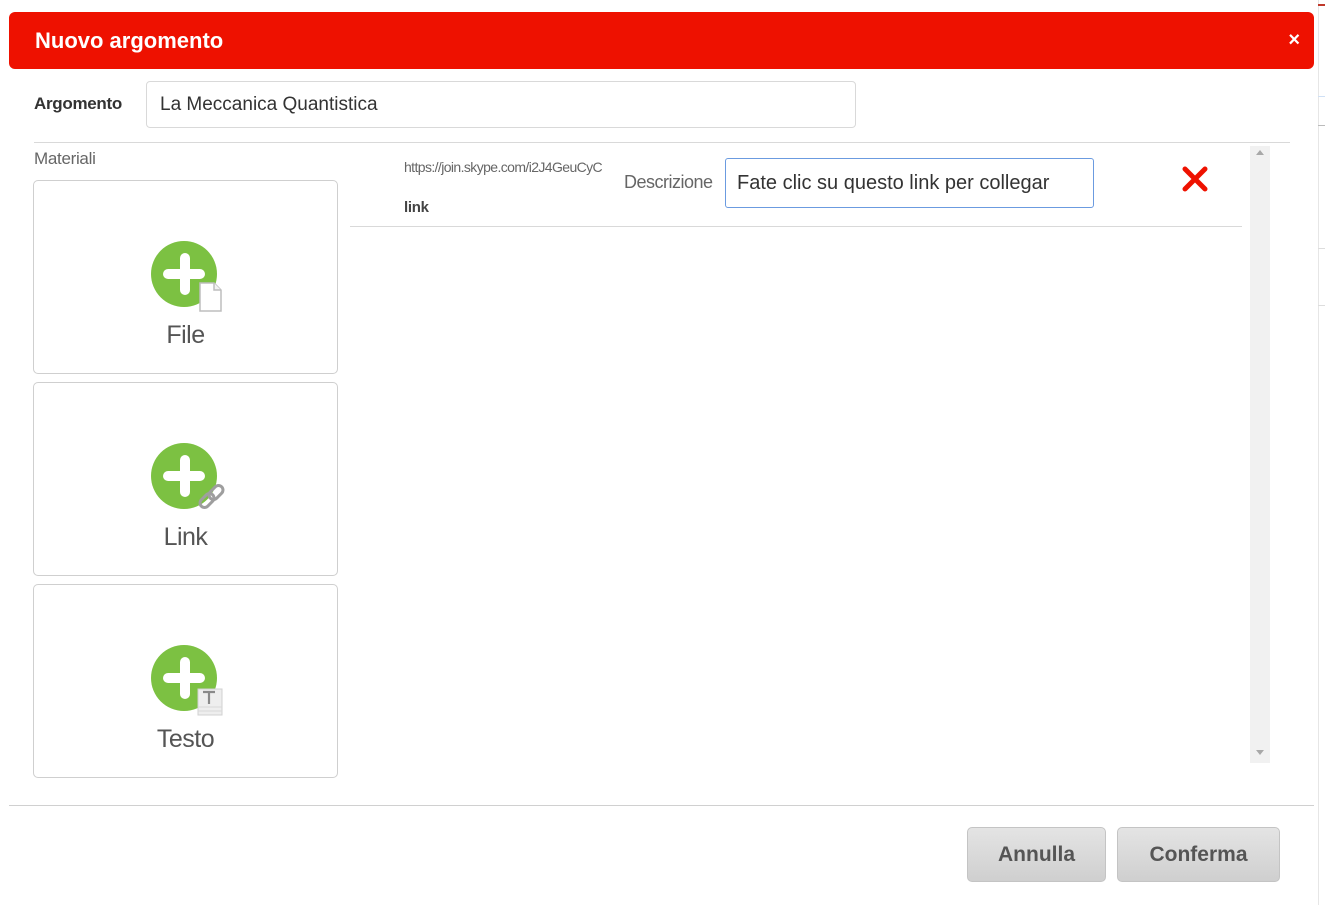 This screenshot has width=1325, height=905. What do you see at coordinates (796, 226) in the screenshot?
I see `row-divider` at bounding box center [796, 226].